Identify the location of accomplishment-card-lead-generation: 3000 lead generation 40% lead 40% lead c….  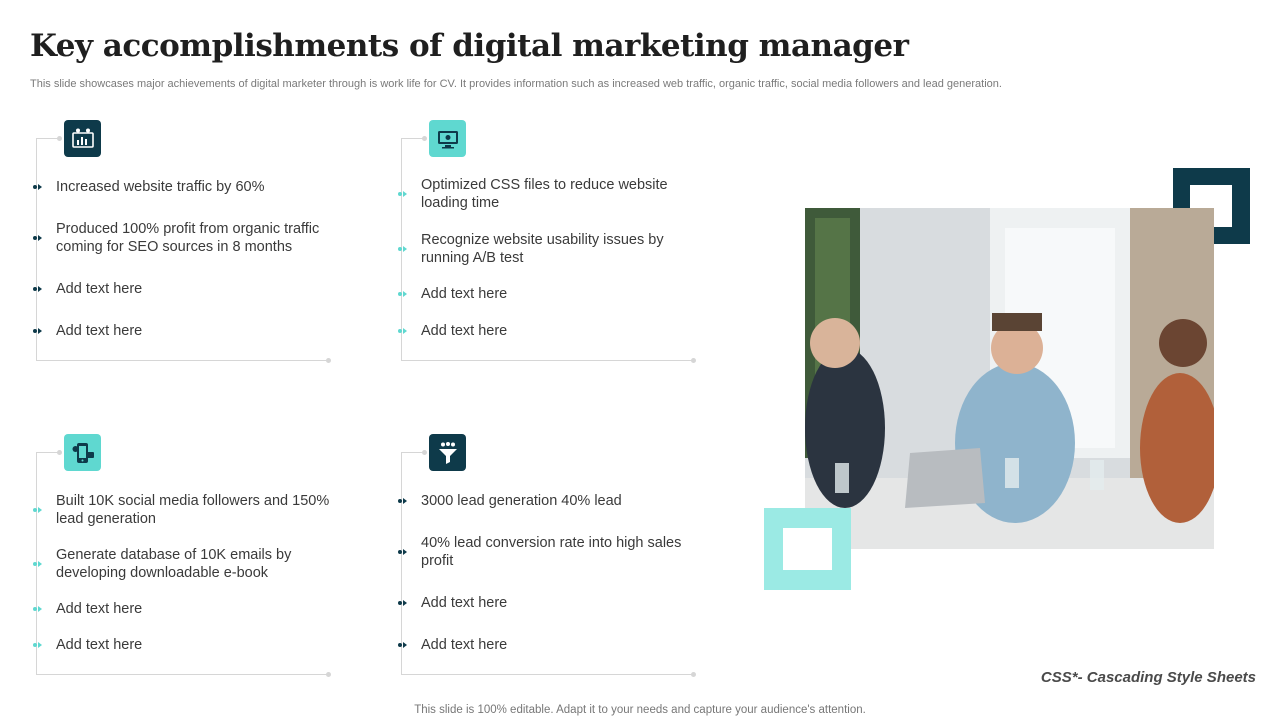
(545, 554).